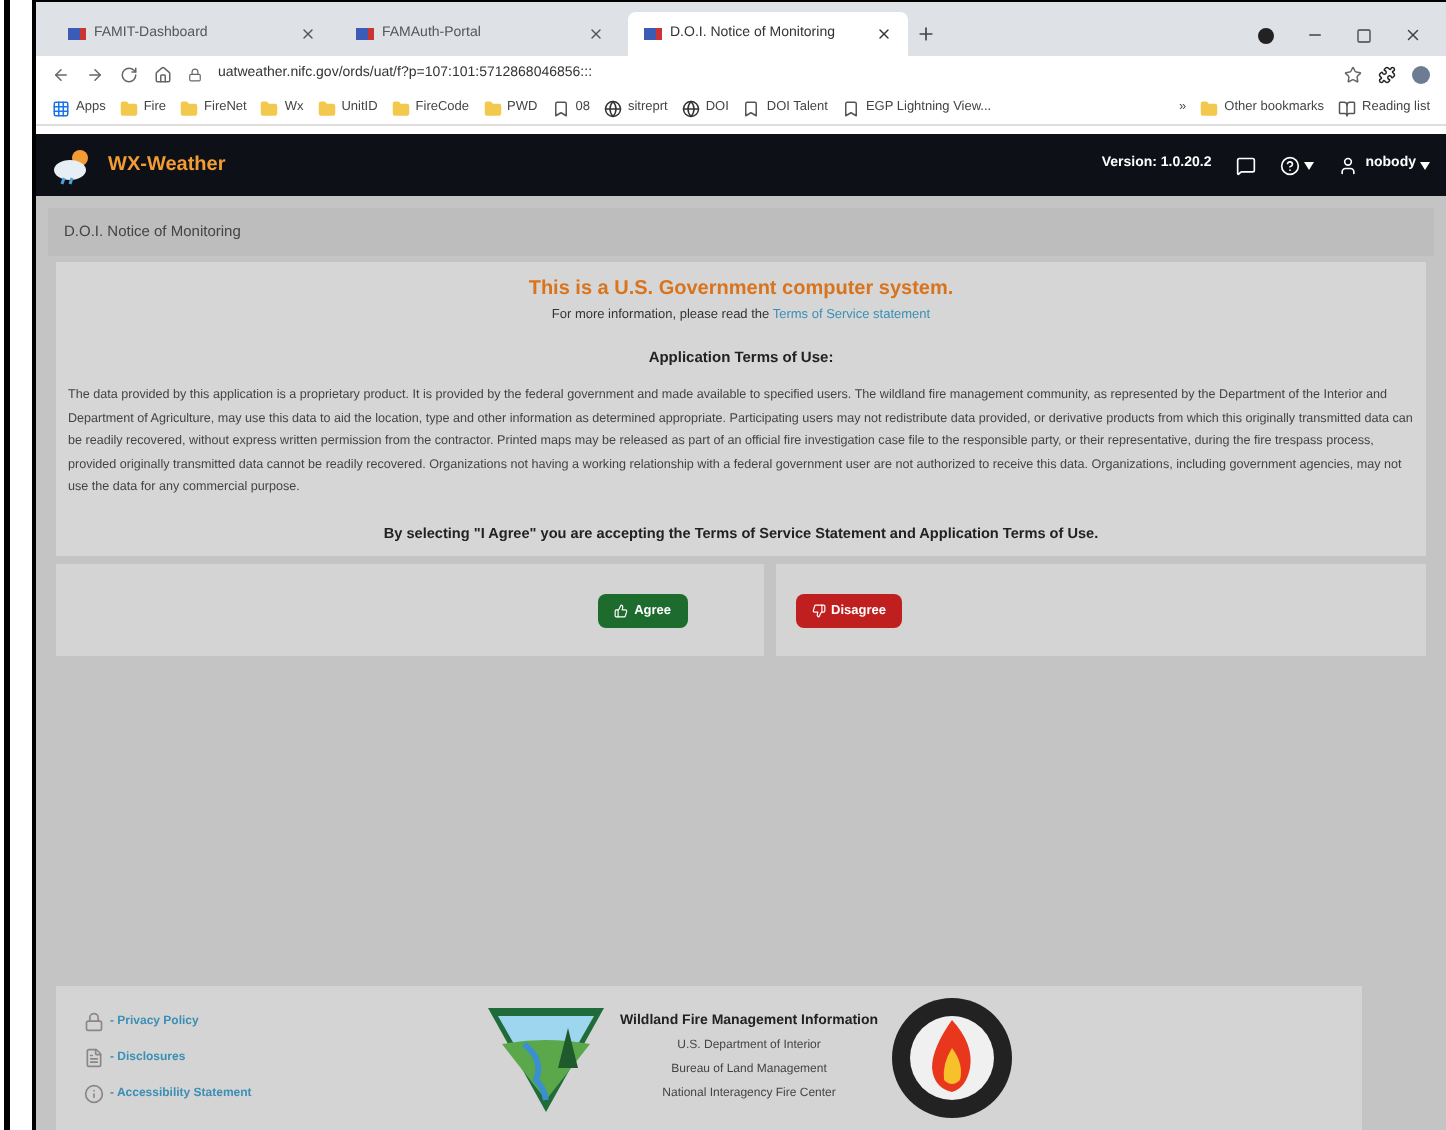 This screenshot has width=1446, height=1130. Describe the element at coordinates (1289, 165) in the screenshot. I see `help-icon` at that location.